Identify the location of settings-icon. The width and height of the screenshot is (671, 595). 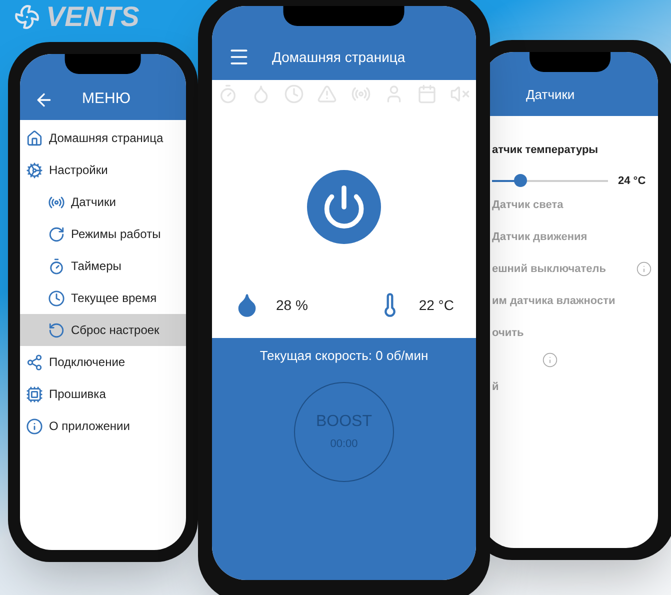
(34, 170).